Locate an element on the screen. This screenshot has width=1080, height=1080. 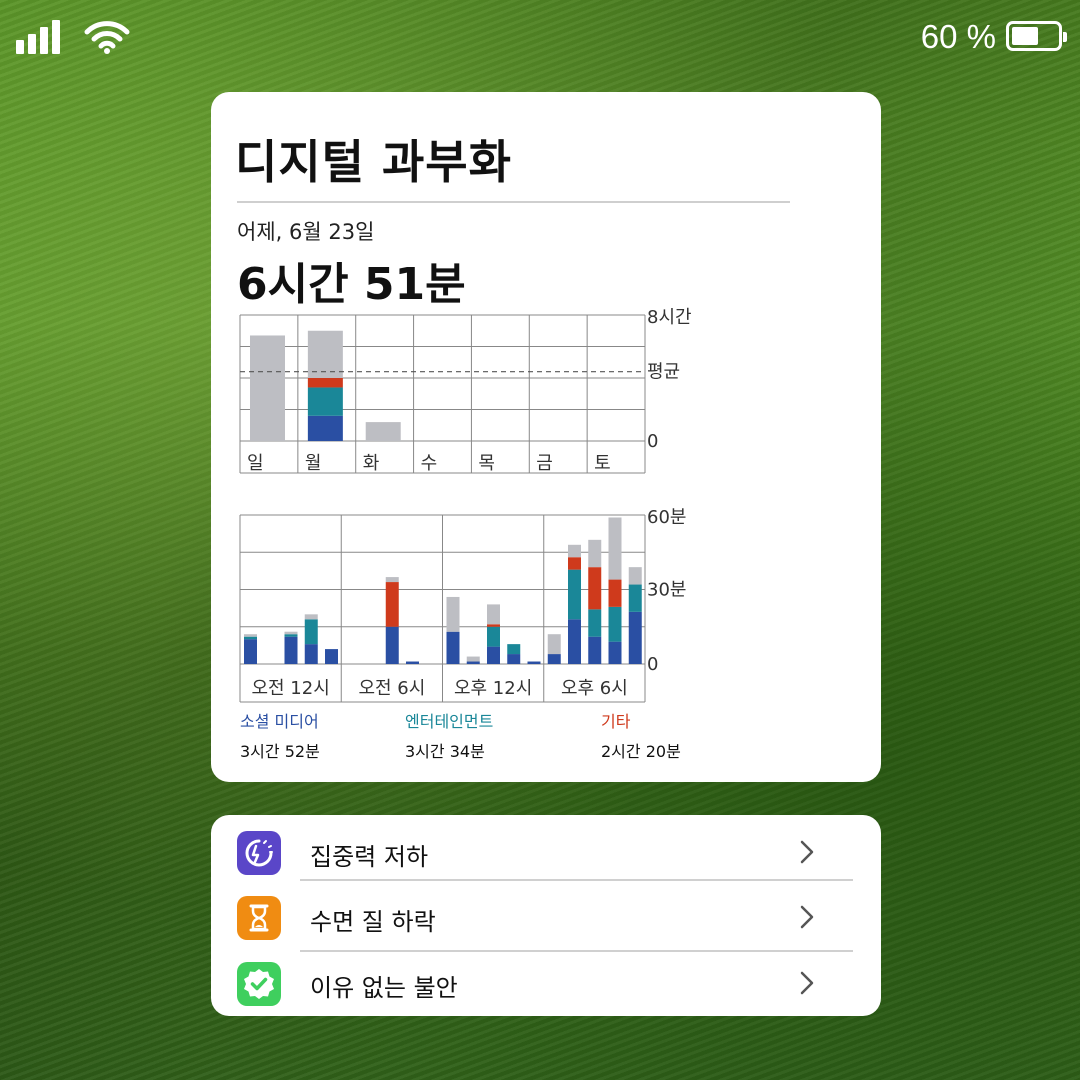
y-tick-label: 30분 is located at coordinates (666, 590).